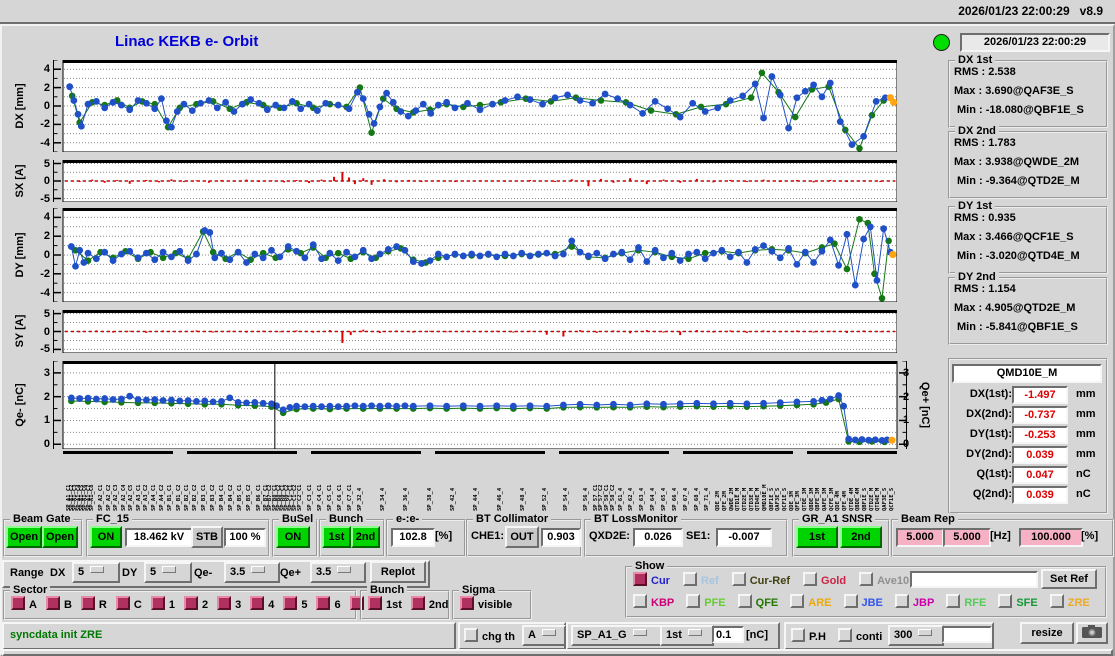 The height and width of the screenshot is (656, 1115). What do you see at coordinates (1069, 601) in the screenshot?
I see `show-checkbox-zre: ZRE` at bounding box center [1069, 601].